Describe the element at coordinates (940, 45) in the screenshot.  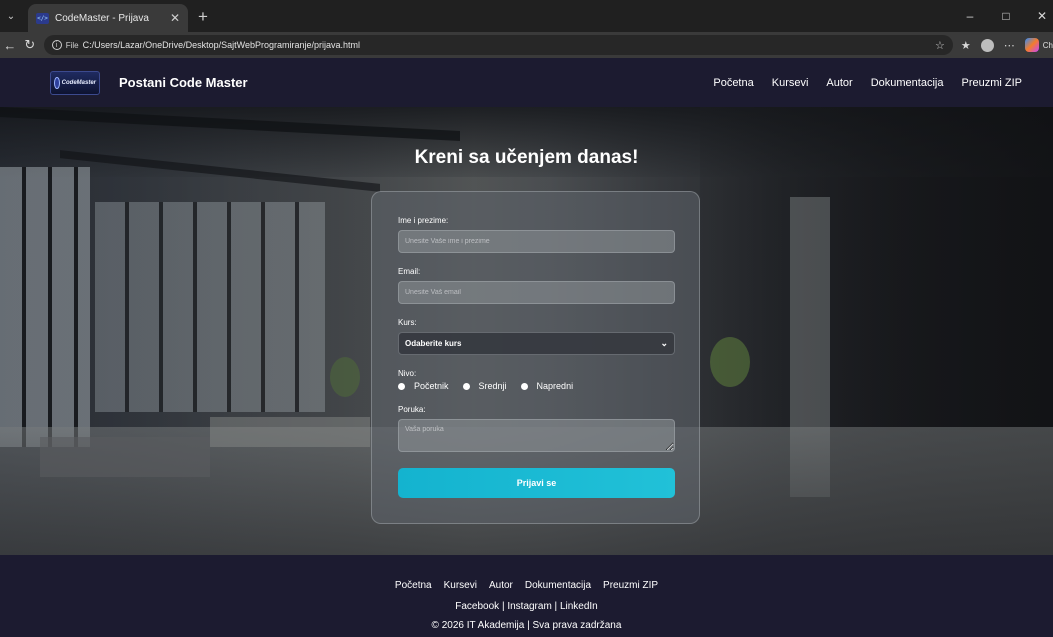
I see `bookmark-star-icon: ☆` at that location.